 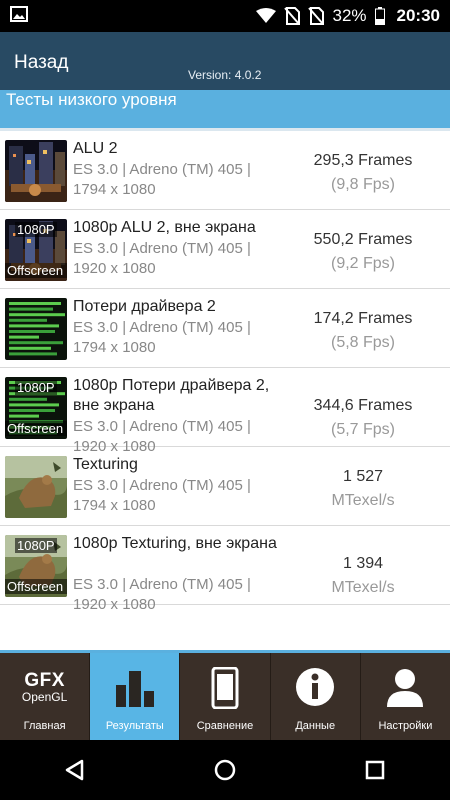 What do you see at coordinates (362, 263) in the screenshot?
I see `test-score-detail: (9,2 Fps)` at bounding box center [362, 263].